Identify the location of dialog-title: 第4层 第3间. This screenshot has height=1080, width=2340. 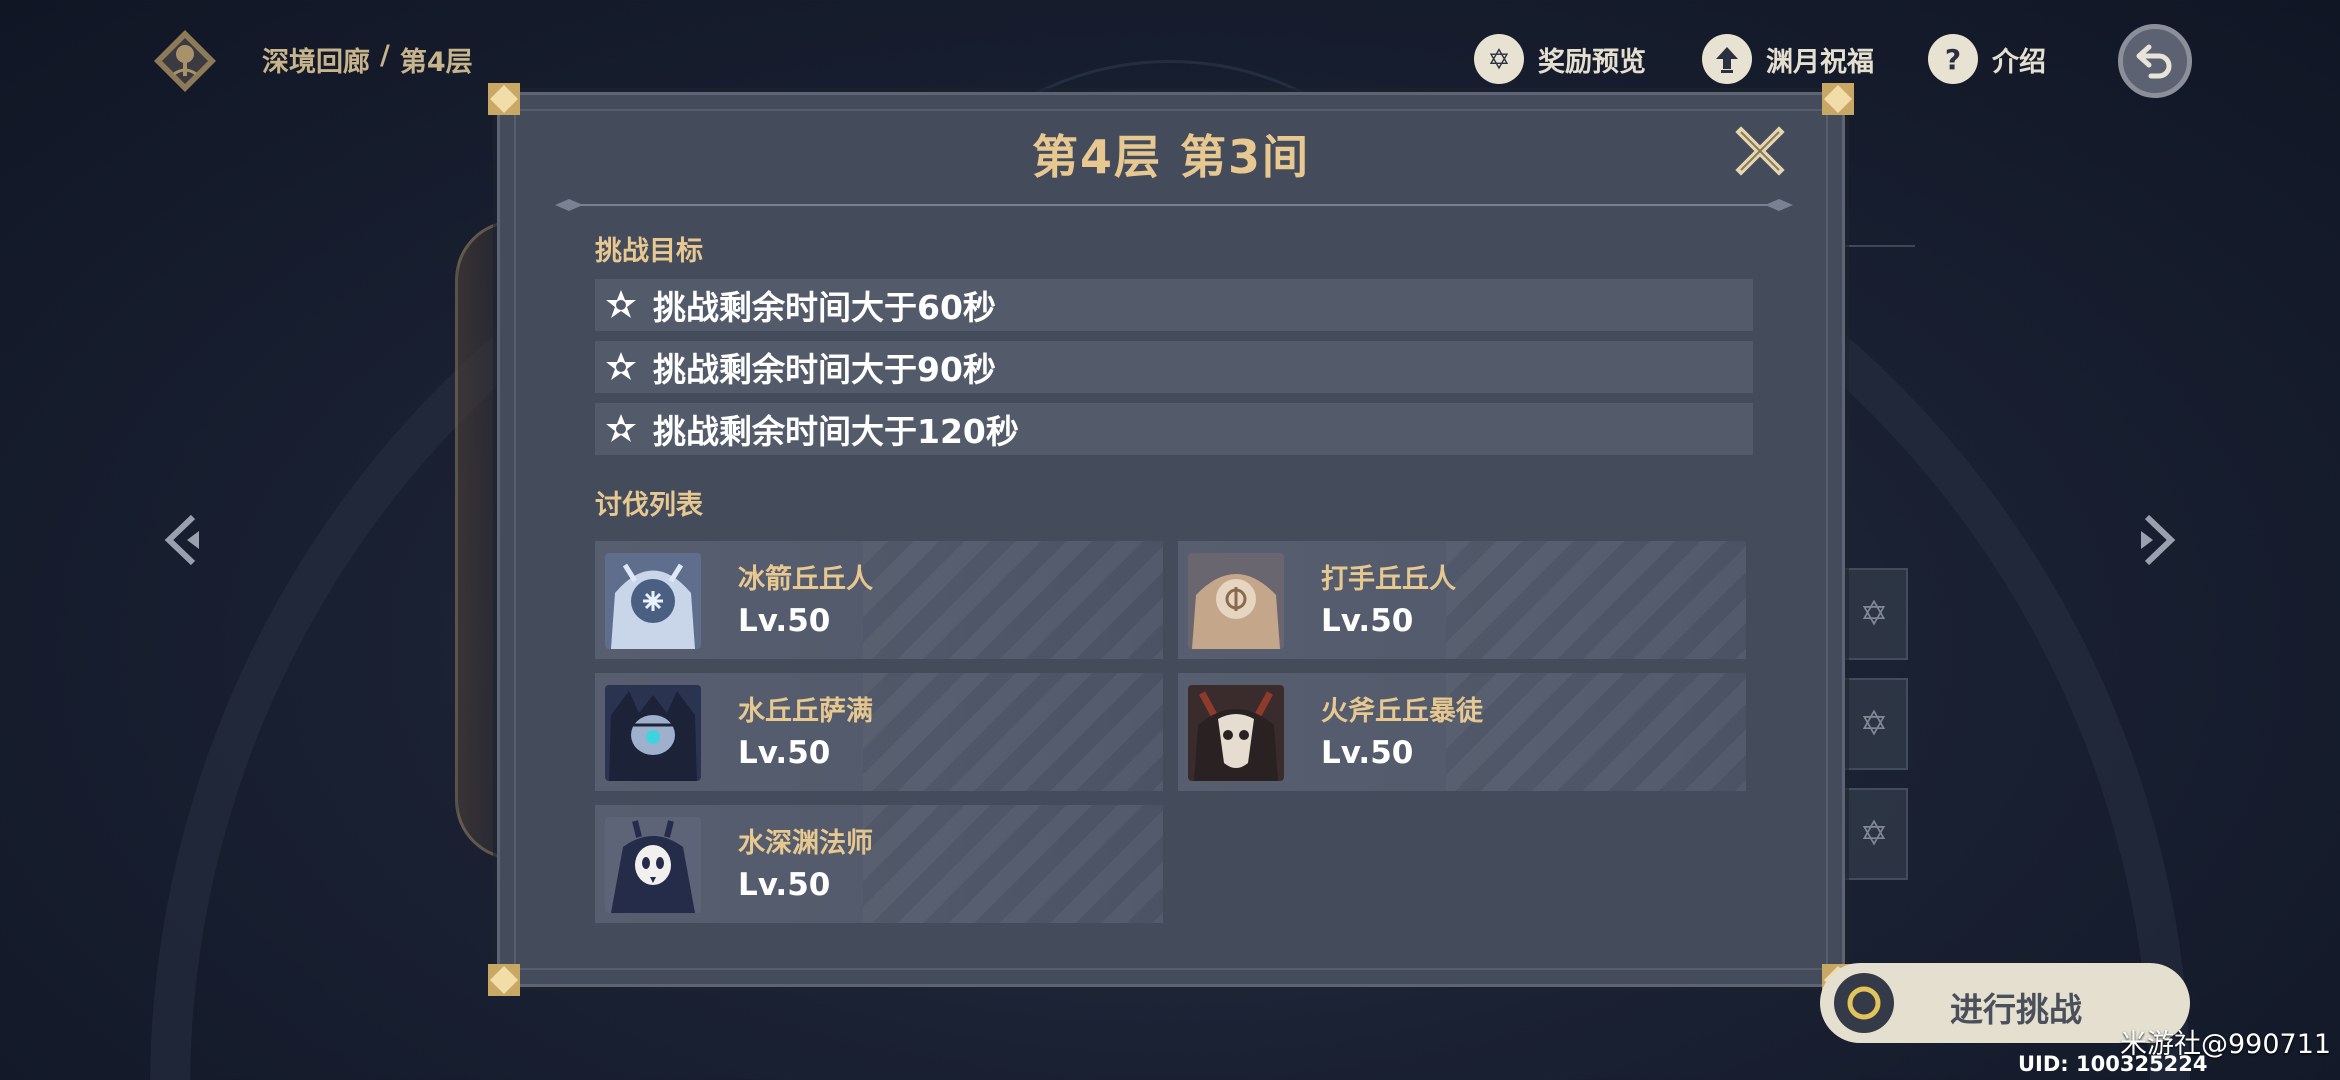
(1171, 157).